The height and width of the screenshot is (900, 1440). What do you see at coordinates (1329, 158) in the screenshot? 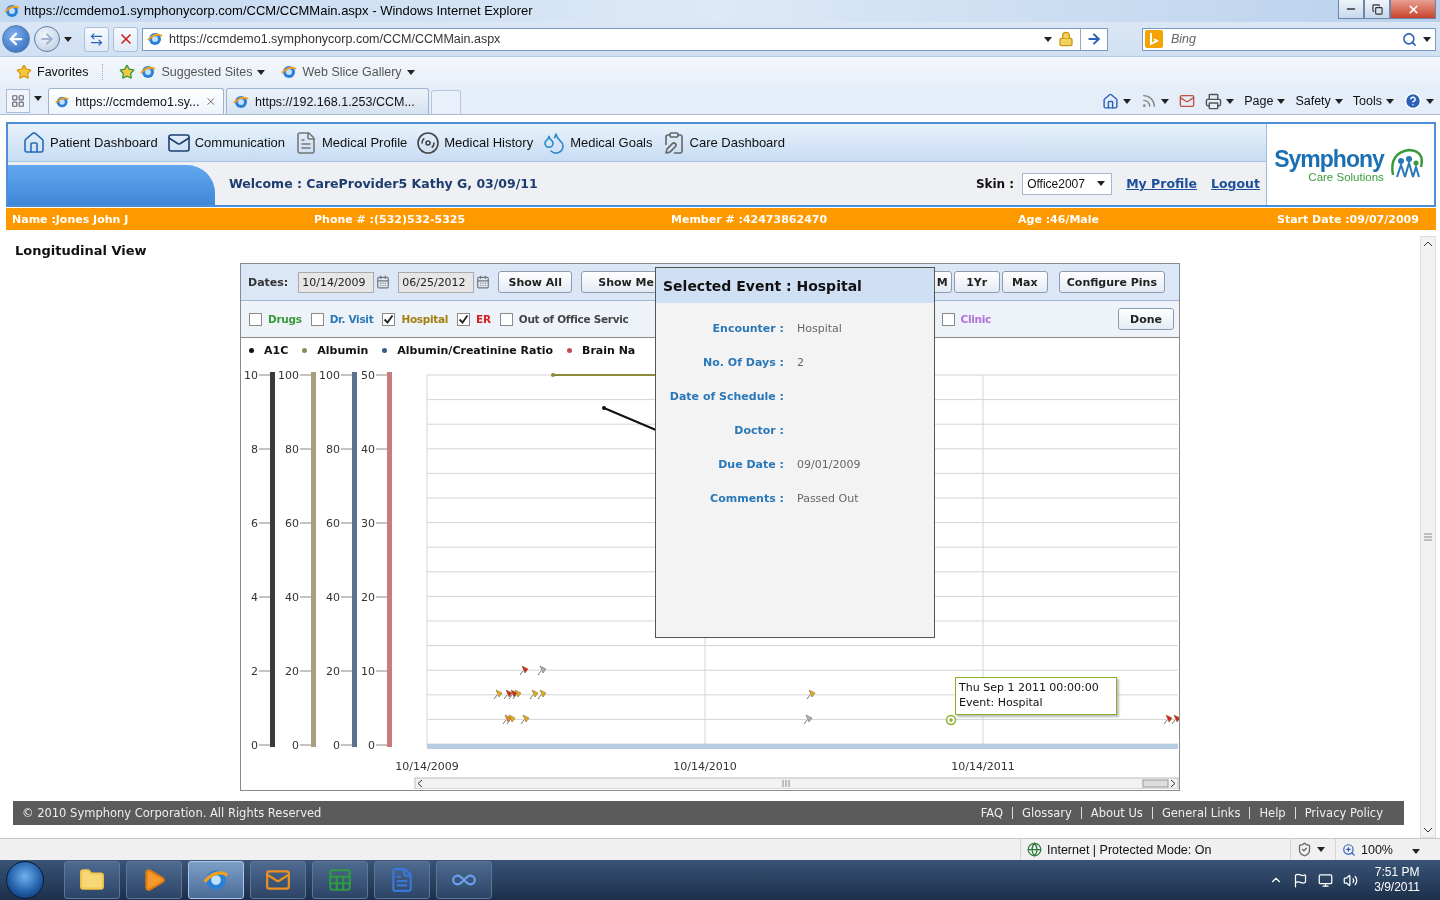
I see `logo-name: Symphony` at bounding box center [1329, 158].